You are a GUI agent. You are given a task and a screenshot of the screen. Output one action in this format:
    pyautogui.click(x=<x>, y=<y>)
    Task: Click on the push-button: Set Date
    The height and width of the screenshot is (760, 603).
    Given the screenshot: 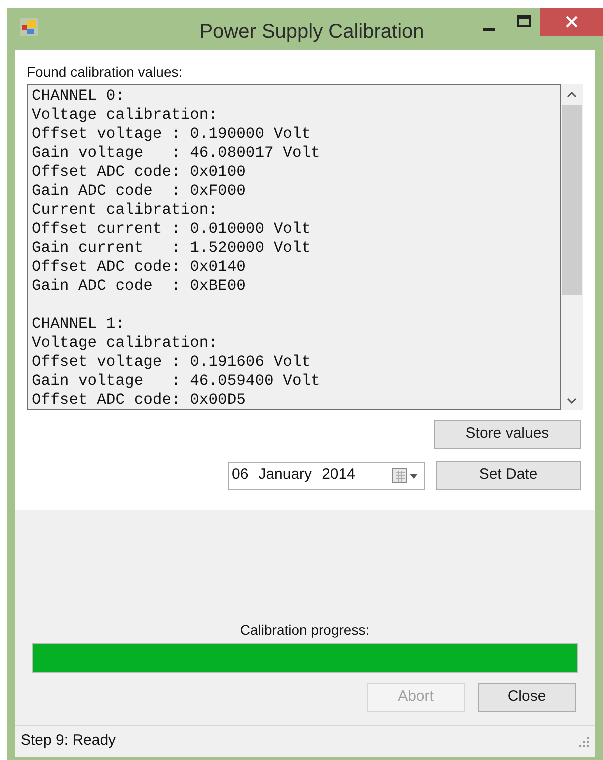 What is the action you would take?
    pyautogui.click(x=508, y=475)
    